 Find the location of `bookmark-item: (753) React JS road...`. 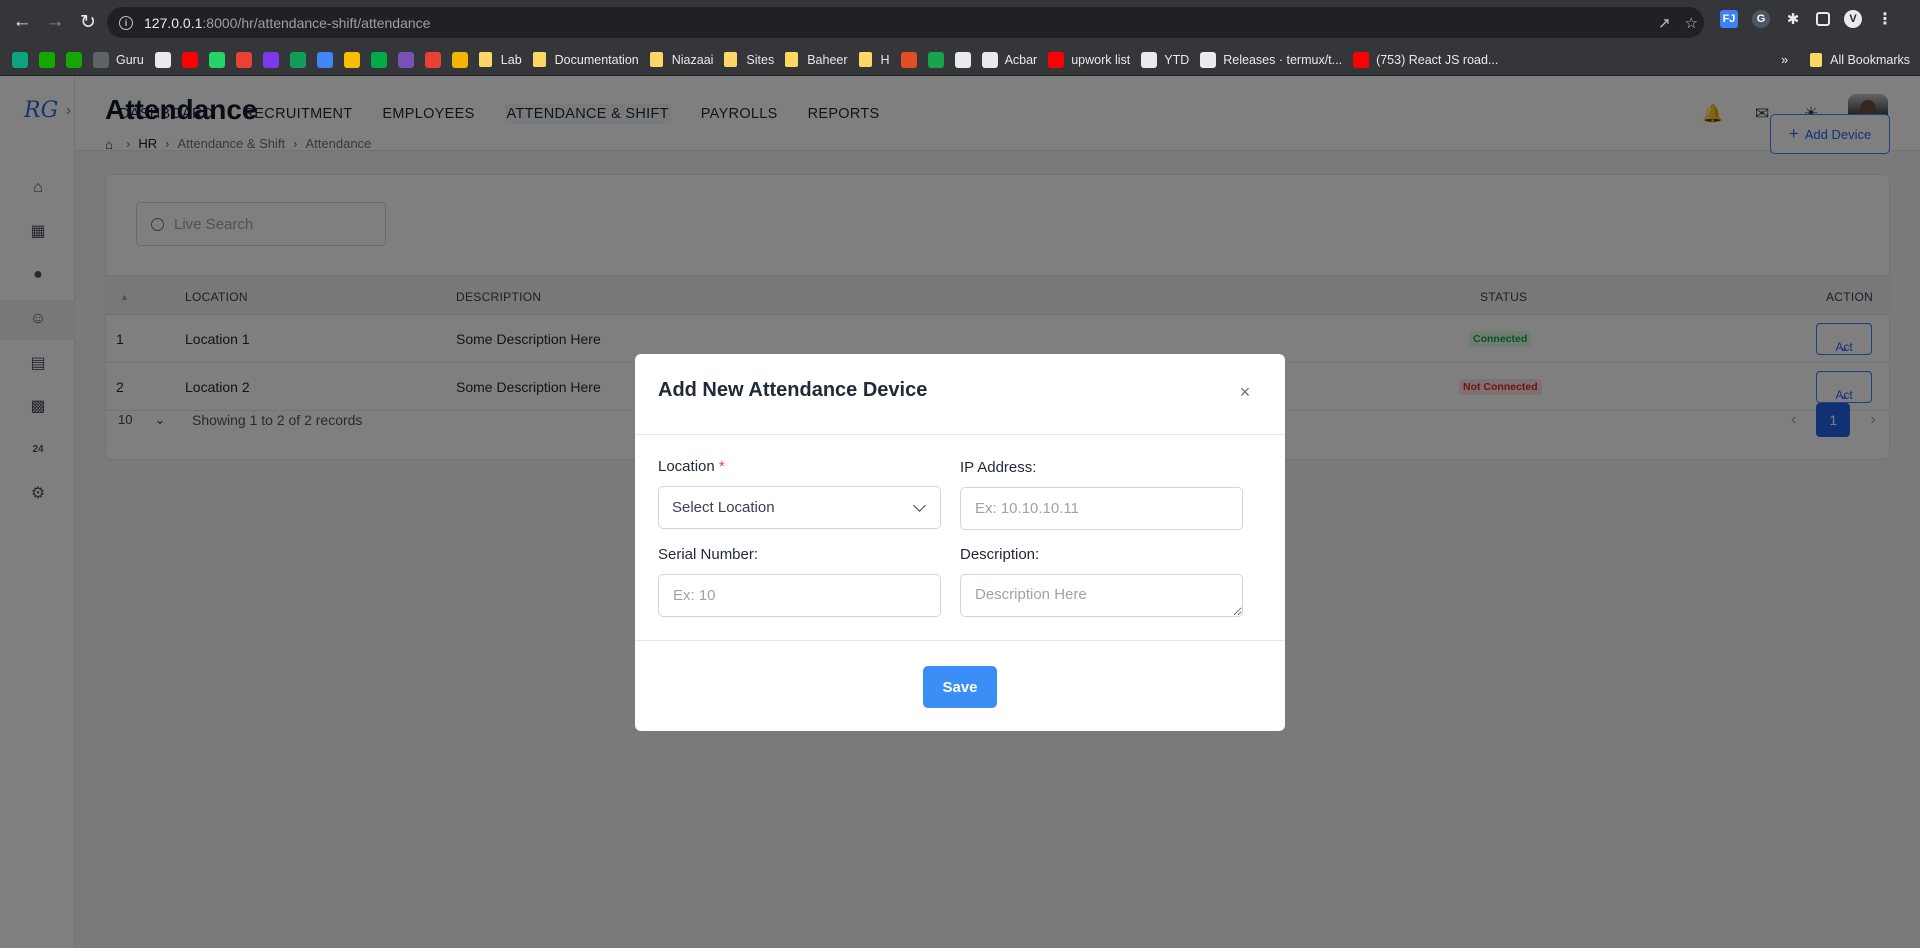

bookmark-item: (753) React JS road... is located at coordinates (1426, 59).